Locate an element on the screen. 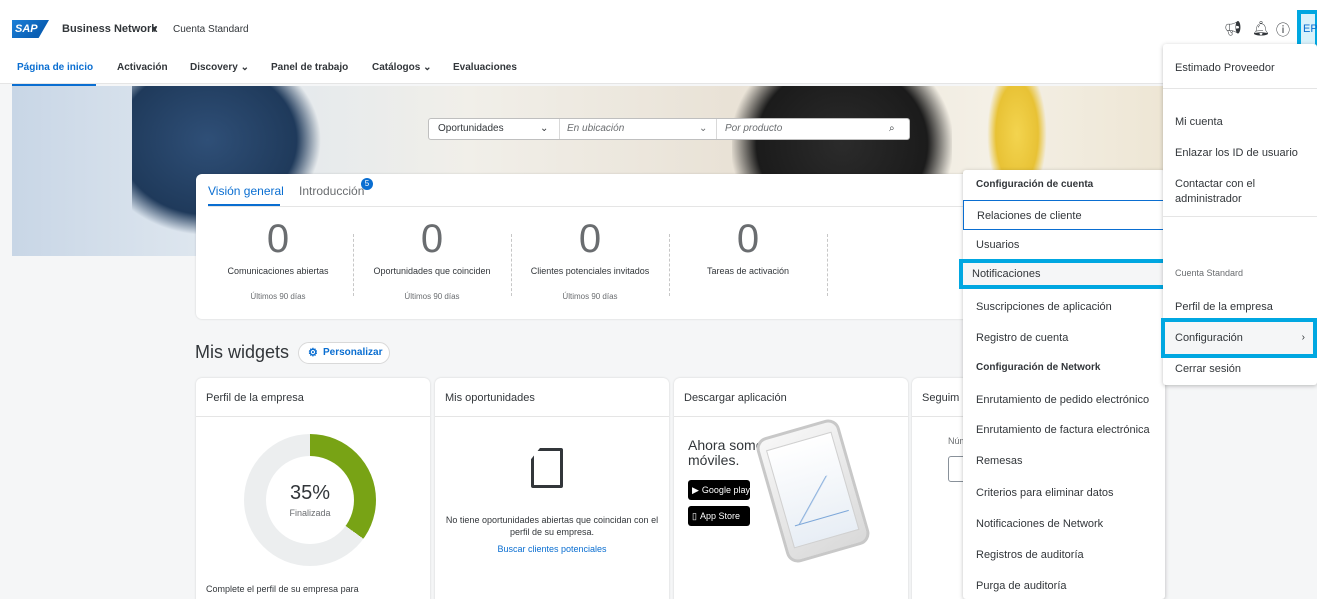 This screenshot has height=599, width=1317. menu-settings-label: Configuración is located at coordinates (1209, 338).